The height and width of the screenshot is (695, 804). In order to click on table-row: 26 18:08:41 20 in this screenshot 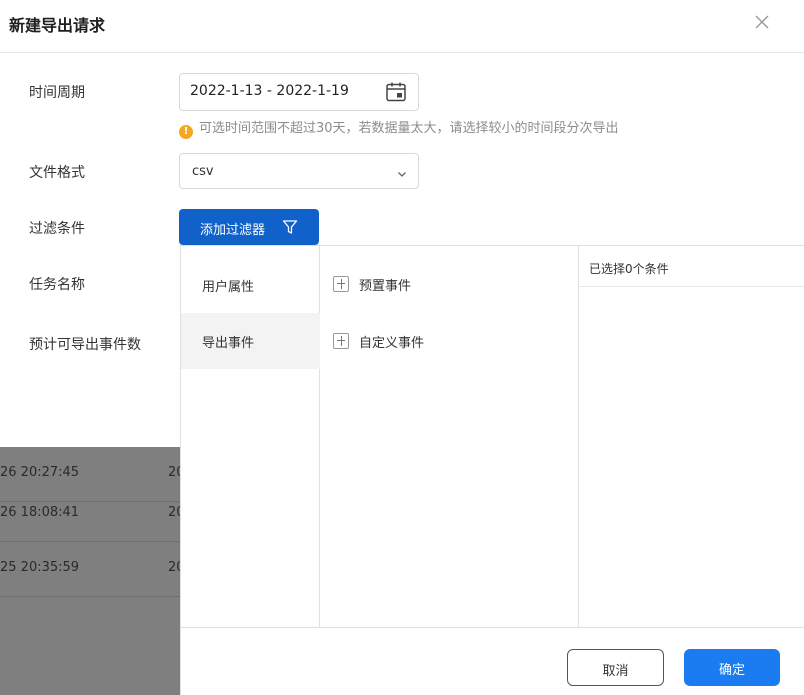, I will do `click(90, 514)`.